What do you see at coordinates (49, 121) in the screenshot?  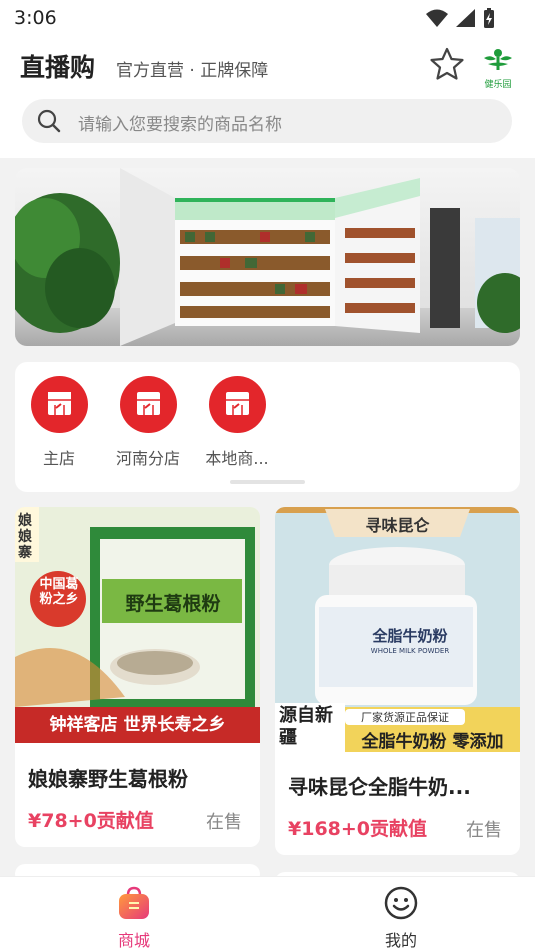 I see `search-icon` at bounding box center [49, 121].